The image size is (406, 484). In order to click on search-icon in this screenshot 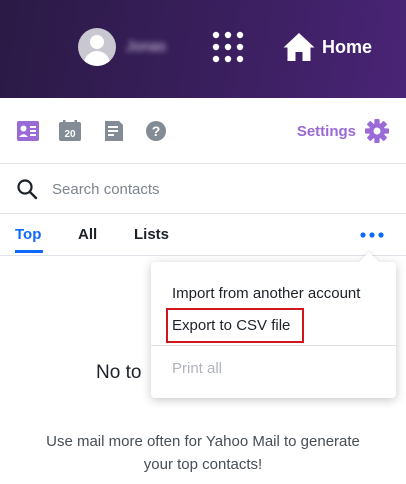, I will do `click(27, 189)`.